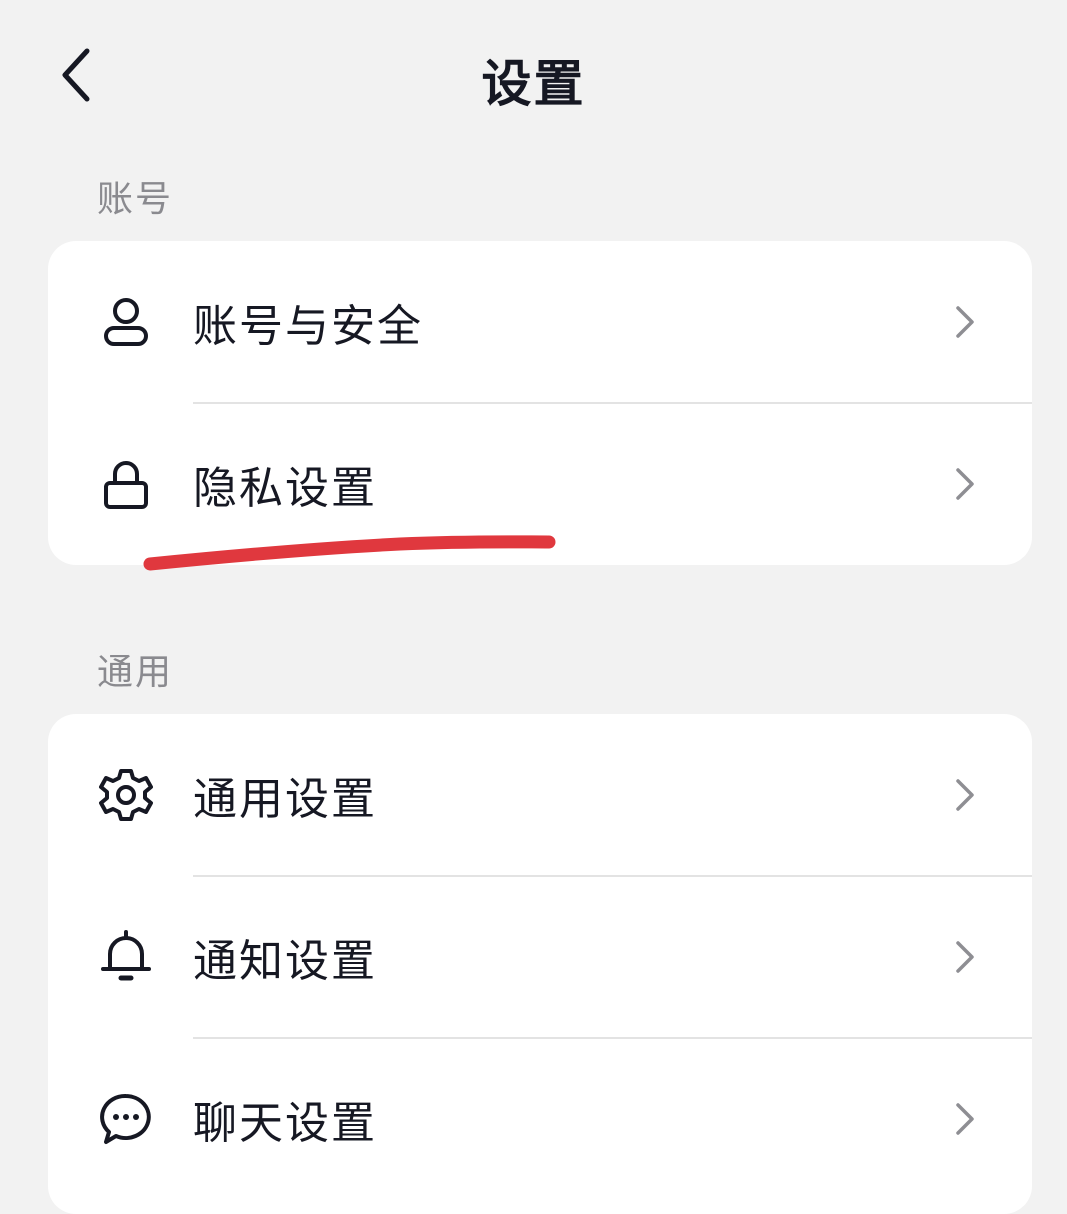 The width and height of the screenshot is (1067, 1214). I want to click on gear-icon, so click(126, 795).